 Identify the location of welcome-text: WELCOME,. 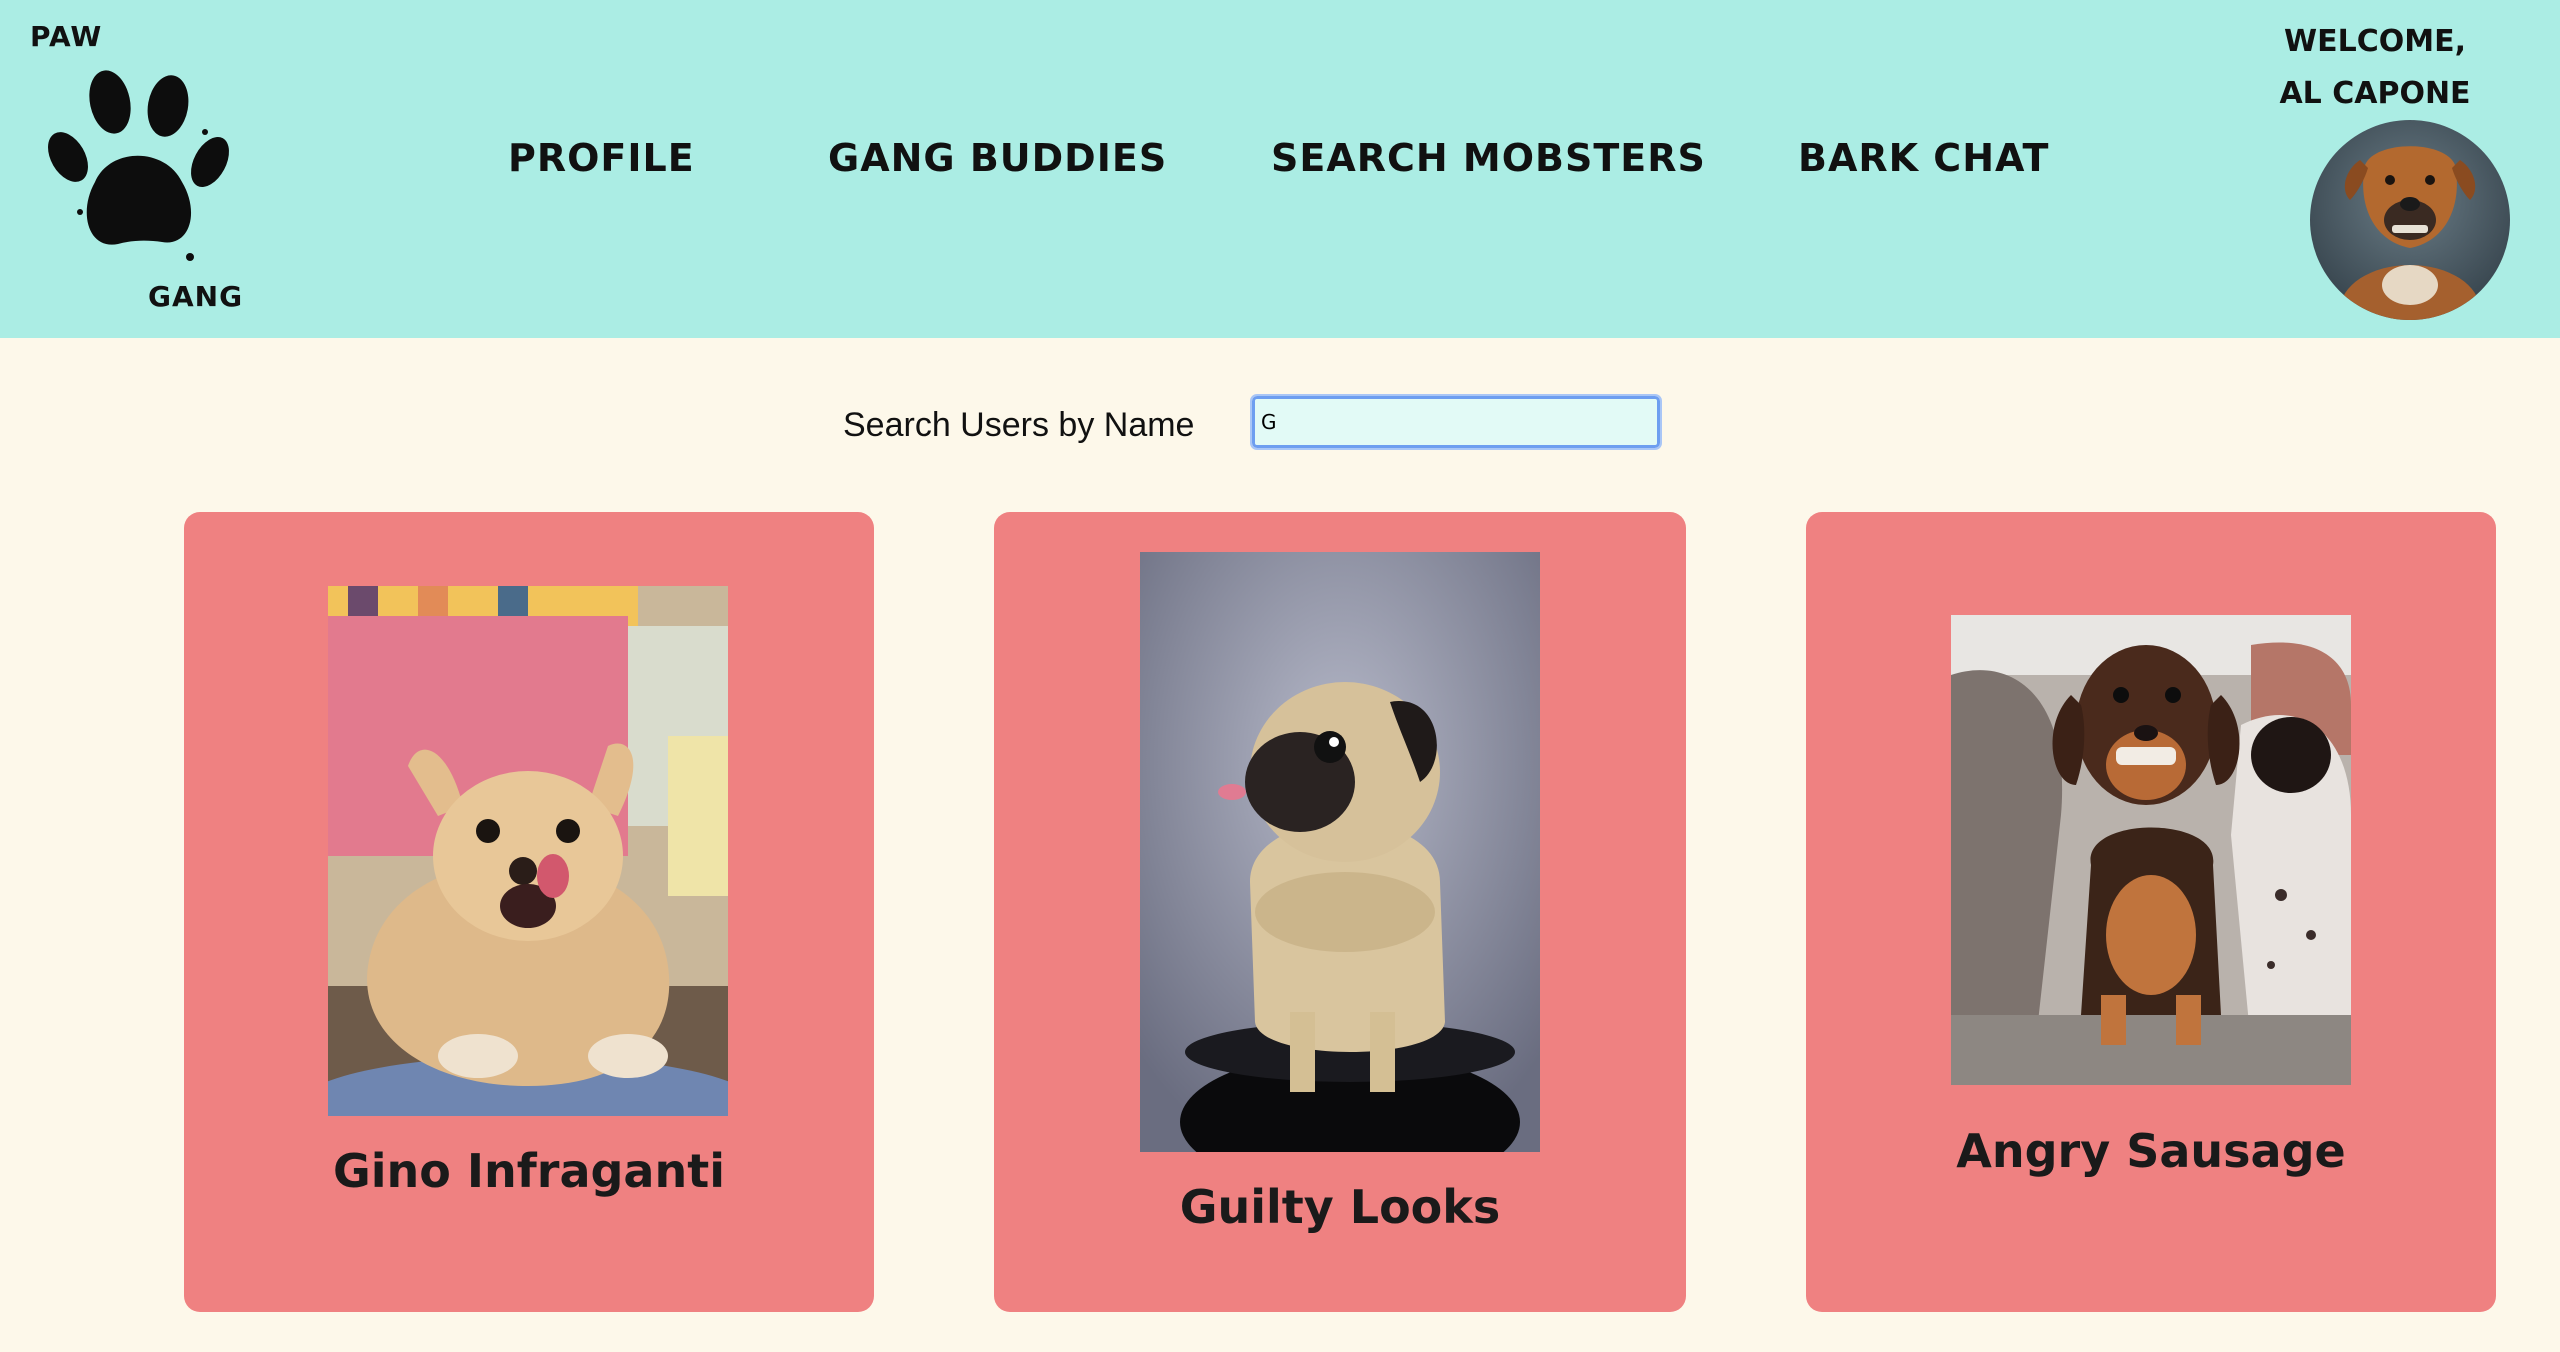
(2375, 41).